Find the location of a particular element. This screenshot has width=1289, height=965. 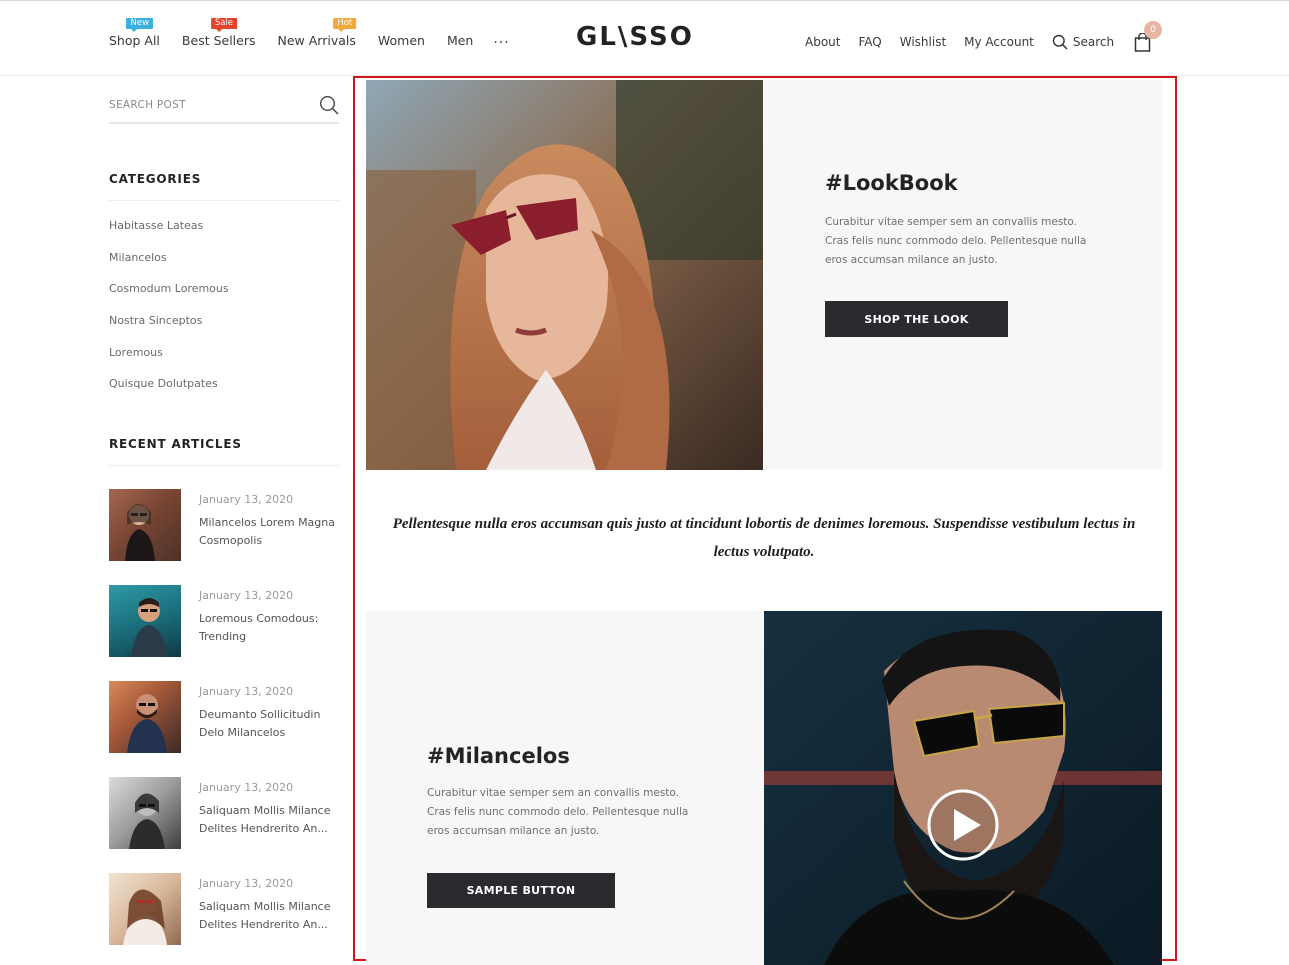

header-search: Search is located at coordinates (1083, 42).